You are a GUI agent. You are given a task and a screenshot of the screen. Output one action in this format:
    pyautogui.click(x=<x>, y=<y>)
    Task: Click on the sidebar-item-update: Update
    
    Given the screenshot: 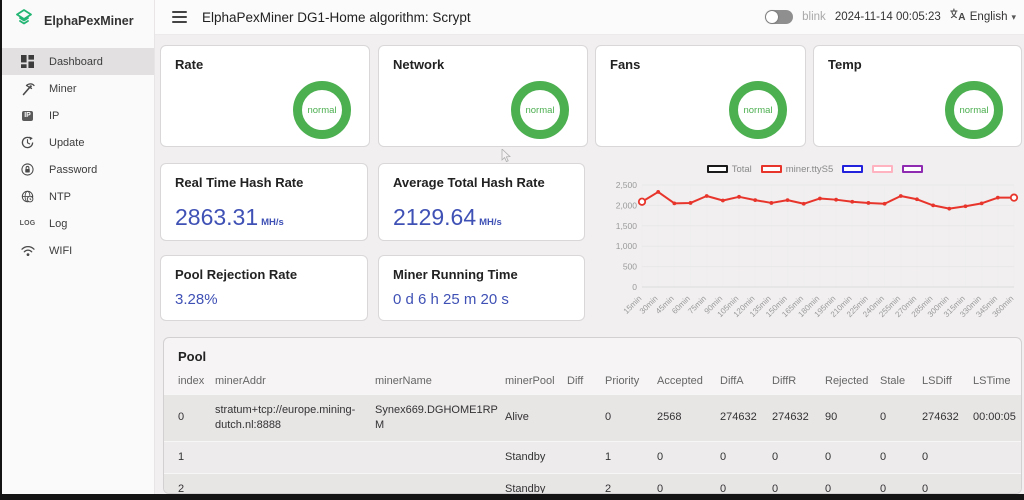 What is the action you would take?
    pyautogui.click(x=78, y=142)
    